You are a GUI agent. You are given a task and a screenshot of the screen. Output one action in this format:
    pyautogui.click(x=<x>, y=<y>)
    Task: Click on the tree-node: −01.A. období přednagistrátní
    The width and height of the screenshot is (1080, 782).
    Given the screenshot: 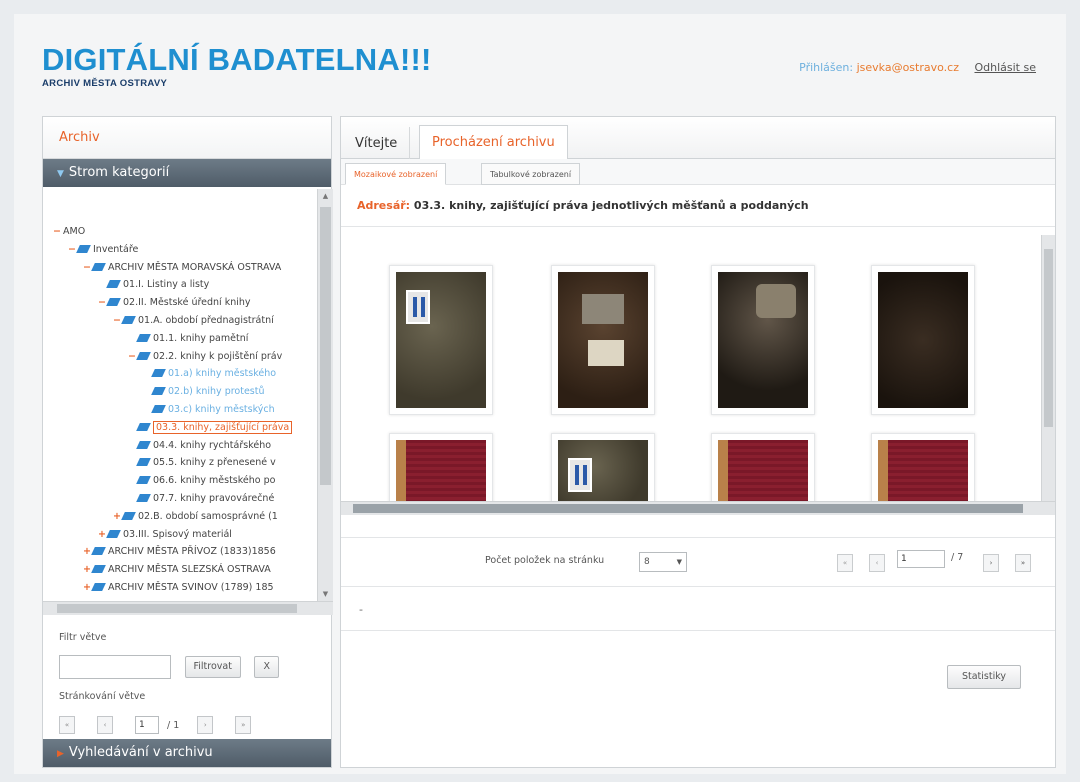 What is the action you would take?
    pyautogui.click(x=180, y=321)
    